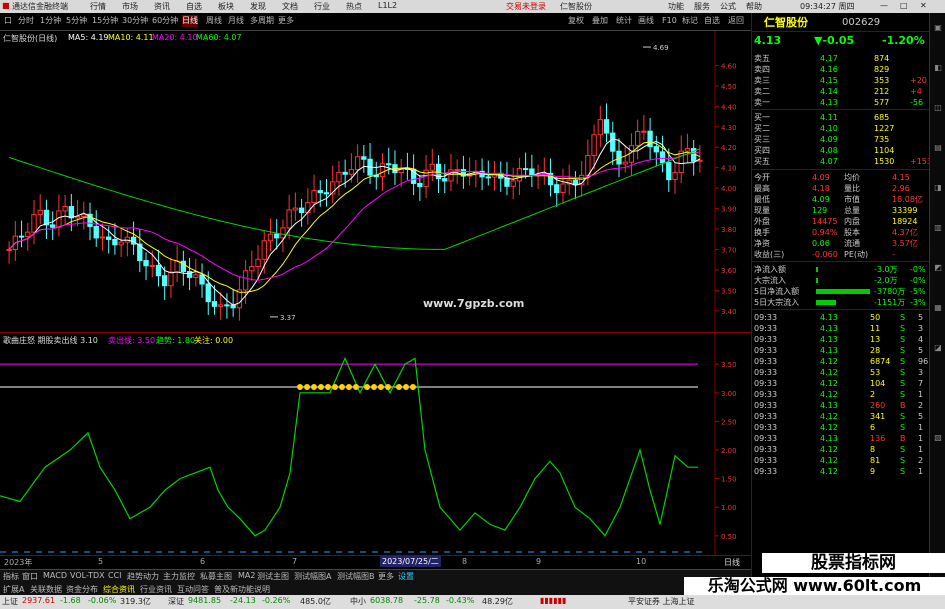 The height and width of the screenshot is (609, 945). I want to click on subtab-qa: 互动问答, so click(193, 589).